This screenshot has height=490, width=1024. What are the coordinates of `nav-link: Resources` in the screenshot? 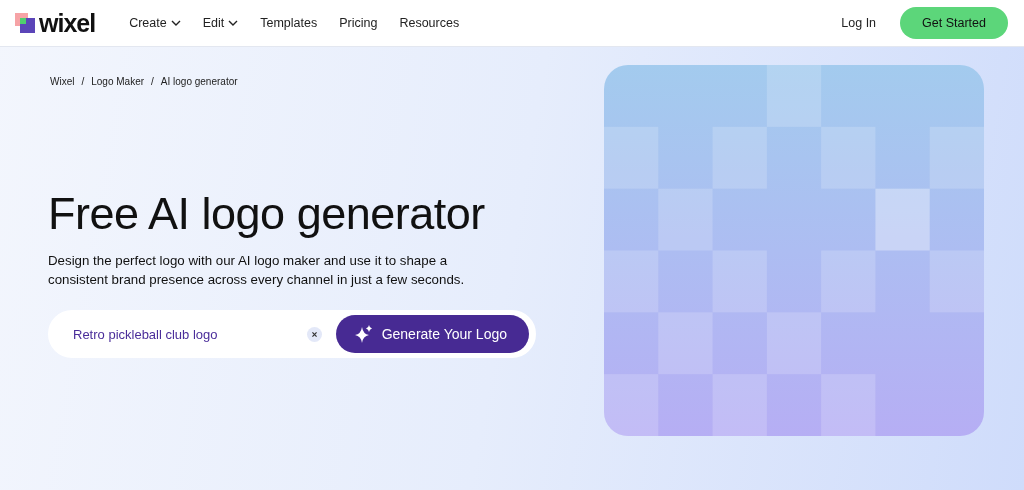 It's located at (429, 23).